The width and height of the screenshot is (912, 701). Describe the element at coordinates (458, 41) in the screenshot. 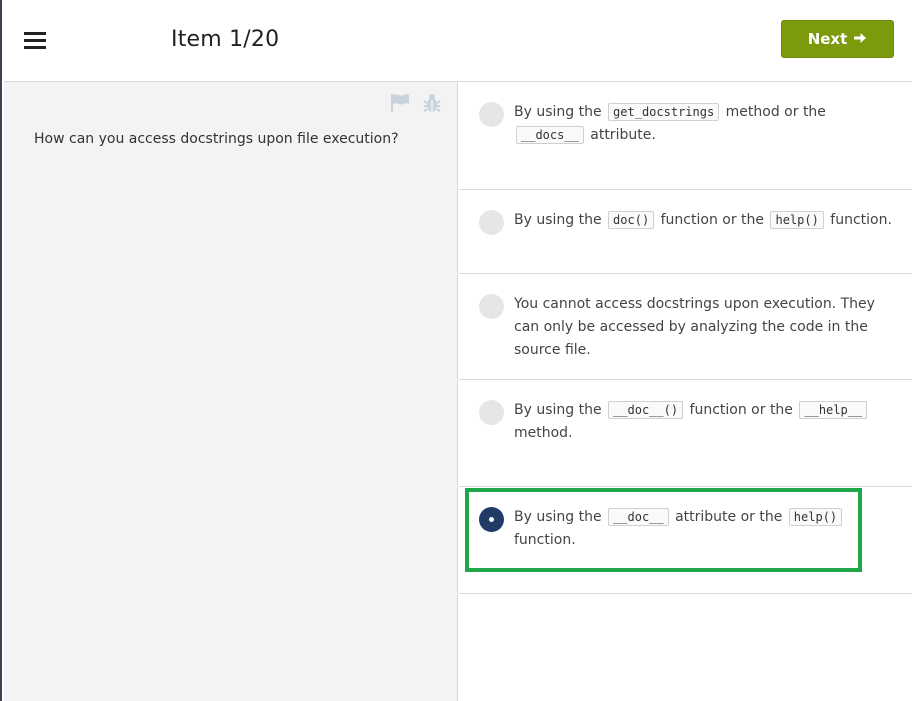

I see `header-bar: Item 1/20 Next` at that location.